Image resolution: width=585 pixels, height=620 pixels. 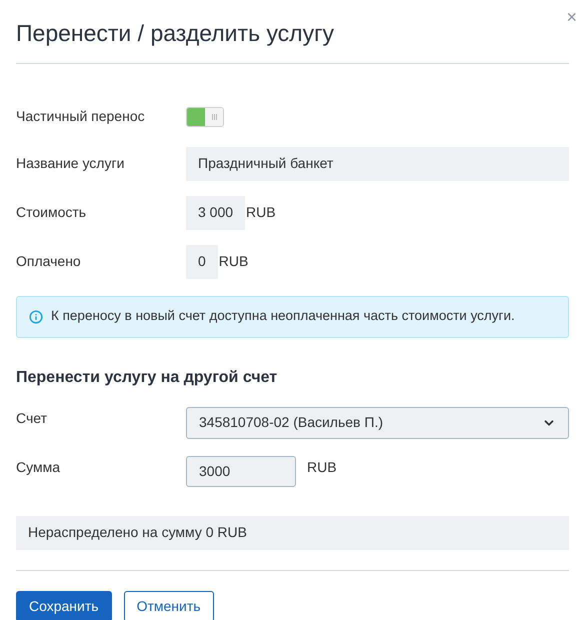 What do you see at coordinates (377, 422) in the screenshot?
I see `account-select: 345810708-02 (Васильев П.)` at bounding box center [377, 422].